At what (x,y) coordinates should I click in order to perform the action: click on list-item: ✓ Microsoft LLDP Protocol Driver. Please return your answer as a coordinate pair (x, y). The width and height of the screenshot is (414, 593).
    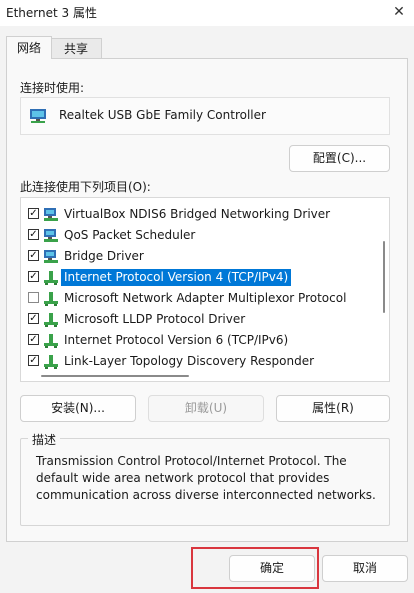
    Looking at the image, I should click on (200, 319).